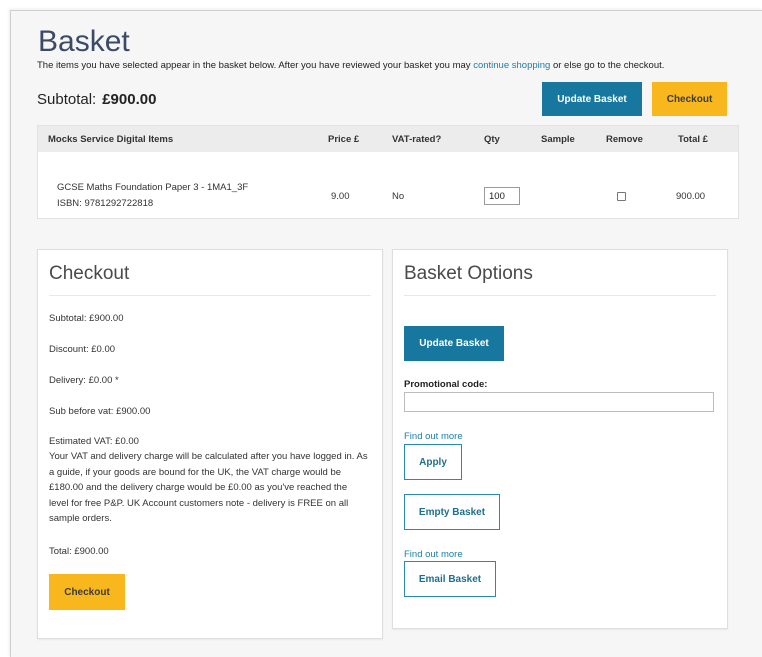 This screenshot has width=762, height=657. Describe the element at coordinates (344, 139) in the screenshot. I see `column-header-price: Price £` at that location.